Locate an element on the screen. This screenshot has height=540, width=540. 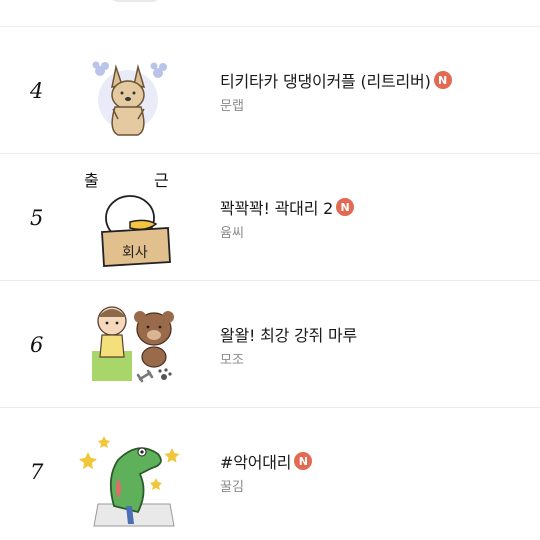
title-line: 꽉꽉꽉! 곽대리 2 N is located at coordinates (287, 207).